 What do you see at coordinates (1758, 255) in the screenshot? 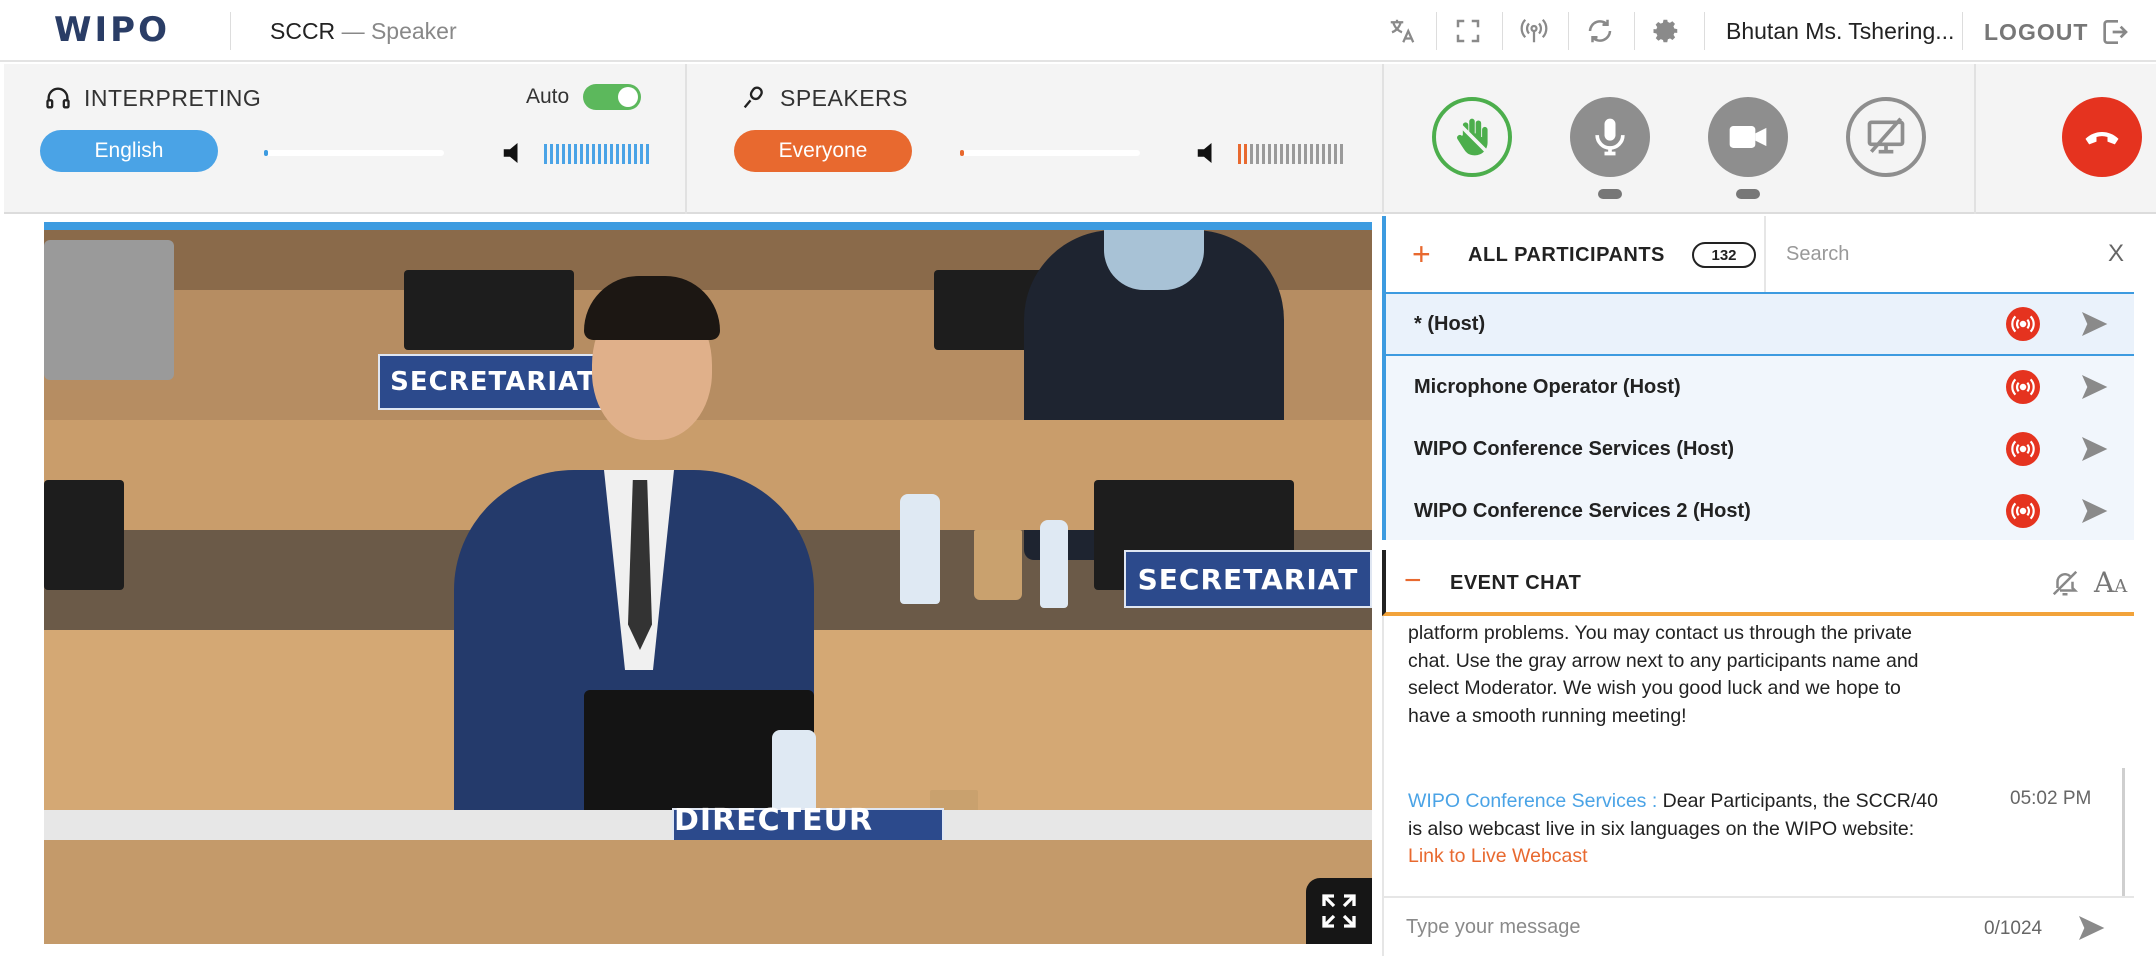
I see `participants-header: + ALL PARTICIPANTS 132 X` at bounding box center [1758, 255].